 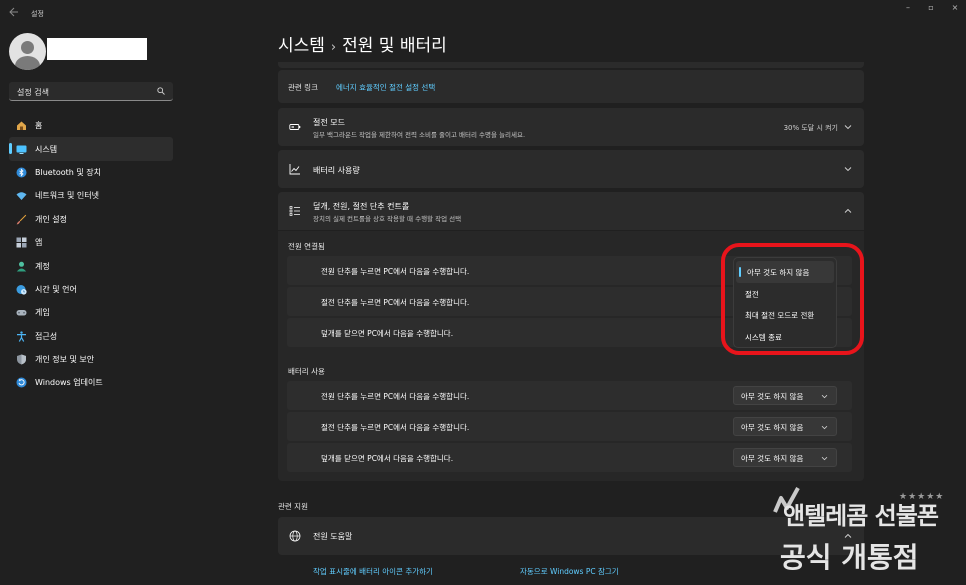 I want to click on related-links-card: 관련 링크 에너지 효율적인 절전 설정 선택, so click(x=571, y=86).